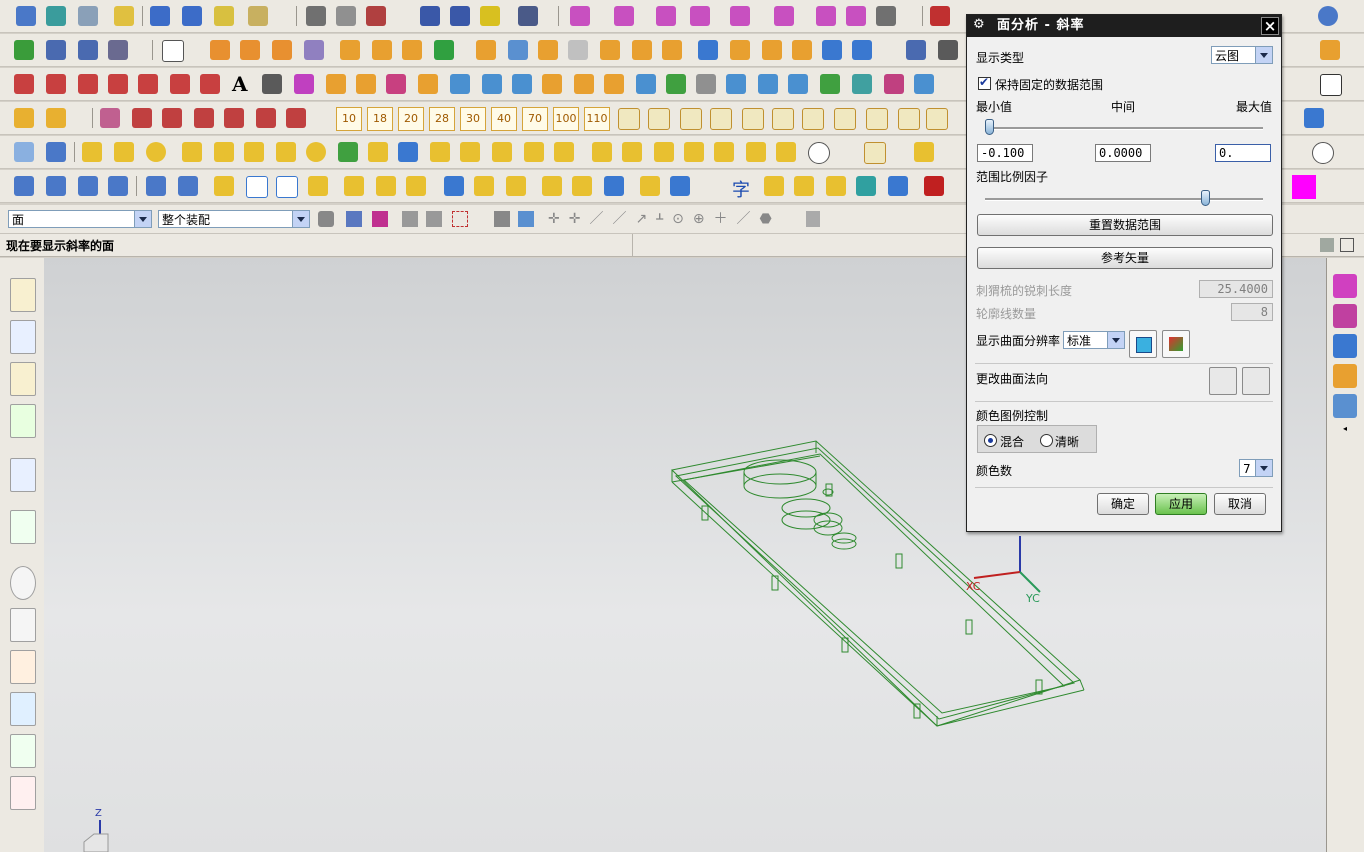 This screenshot has width=1364, height=852. Describe the element at coordinates (56, 118) in the screenshot. I see `assembly-nav-icon` at that location.